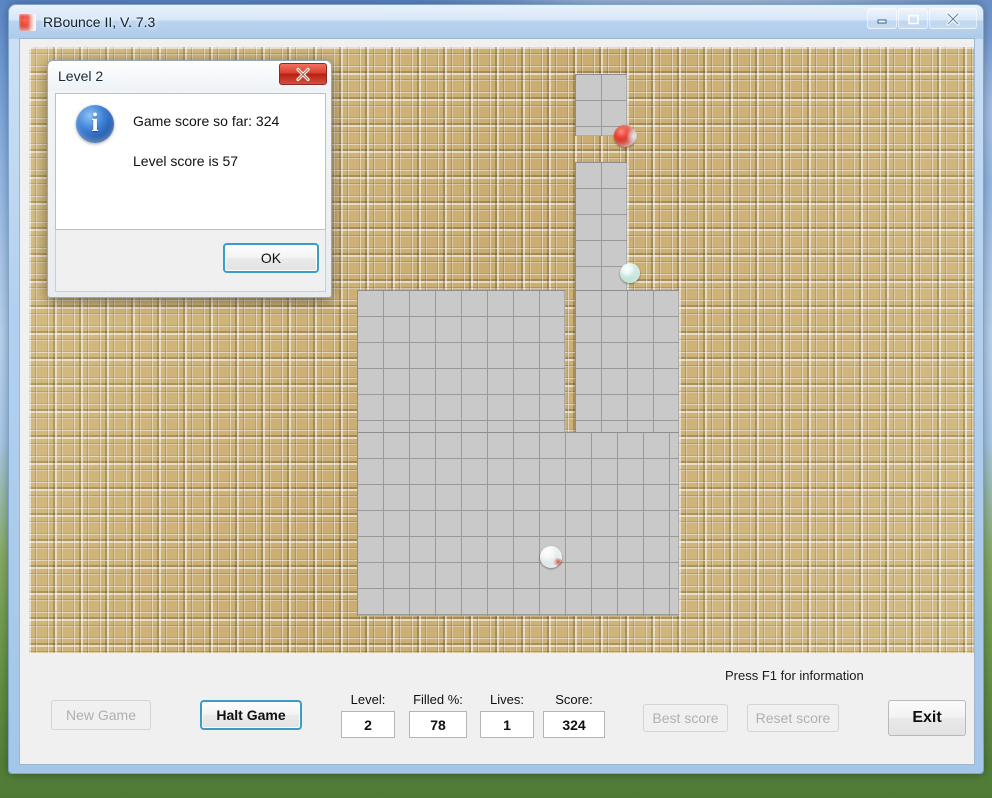  I want to click on field-level-value: 2, so click(368, 724).